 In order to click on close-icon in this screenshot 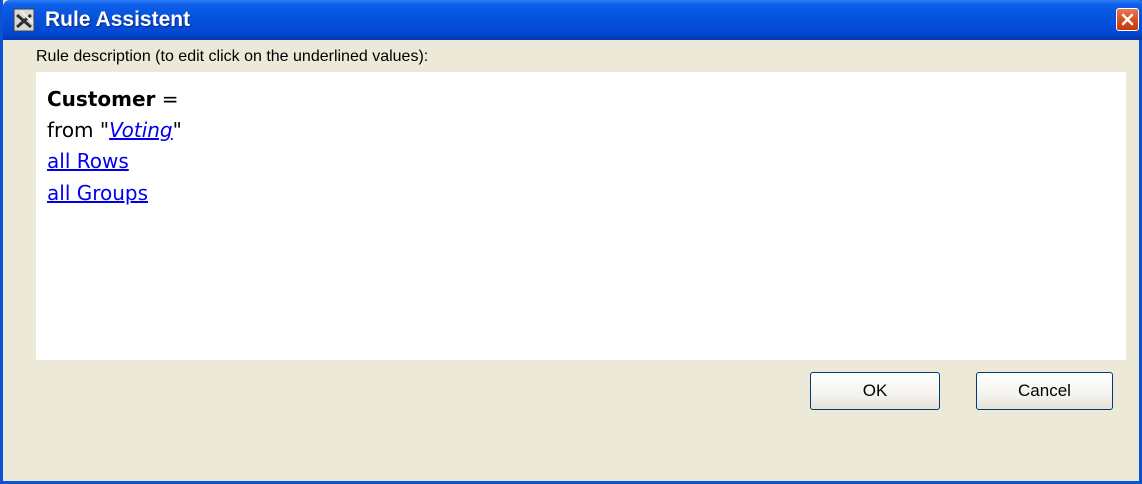, I will do `click(1127, 19)`.